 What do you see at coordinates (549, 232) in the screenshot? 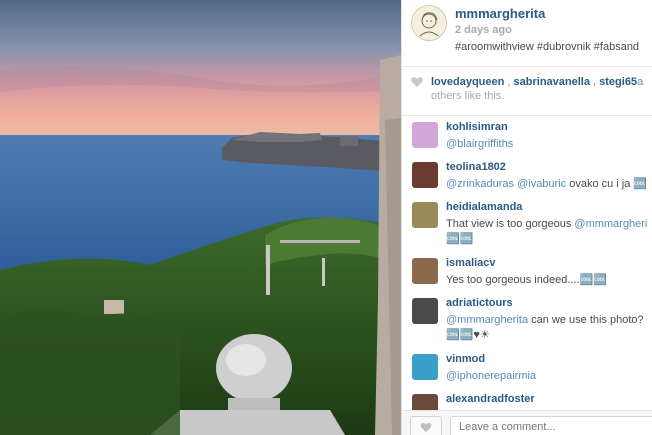
I see `comment-text: That view is too gorgeous @mmmargheri 🆒🆒` at bounding box center [549, 232].